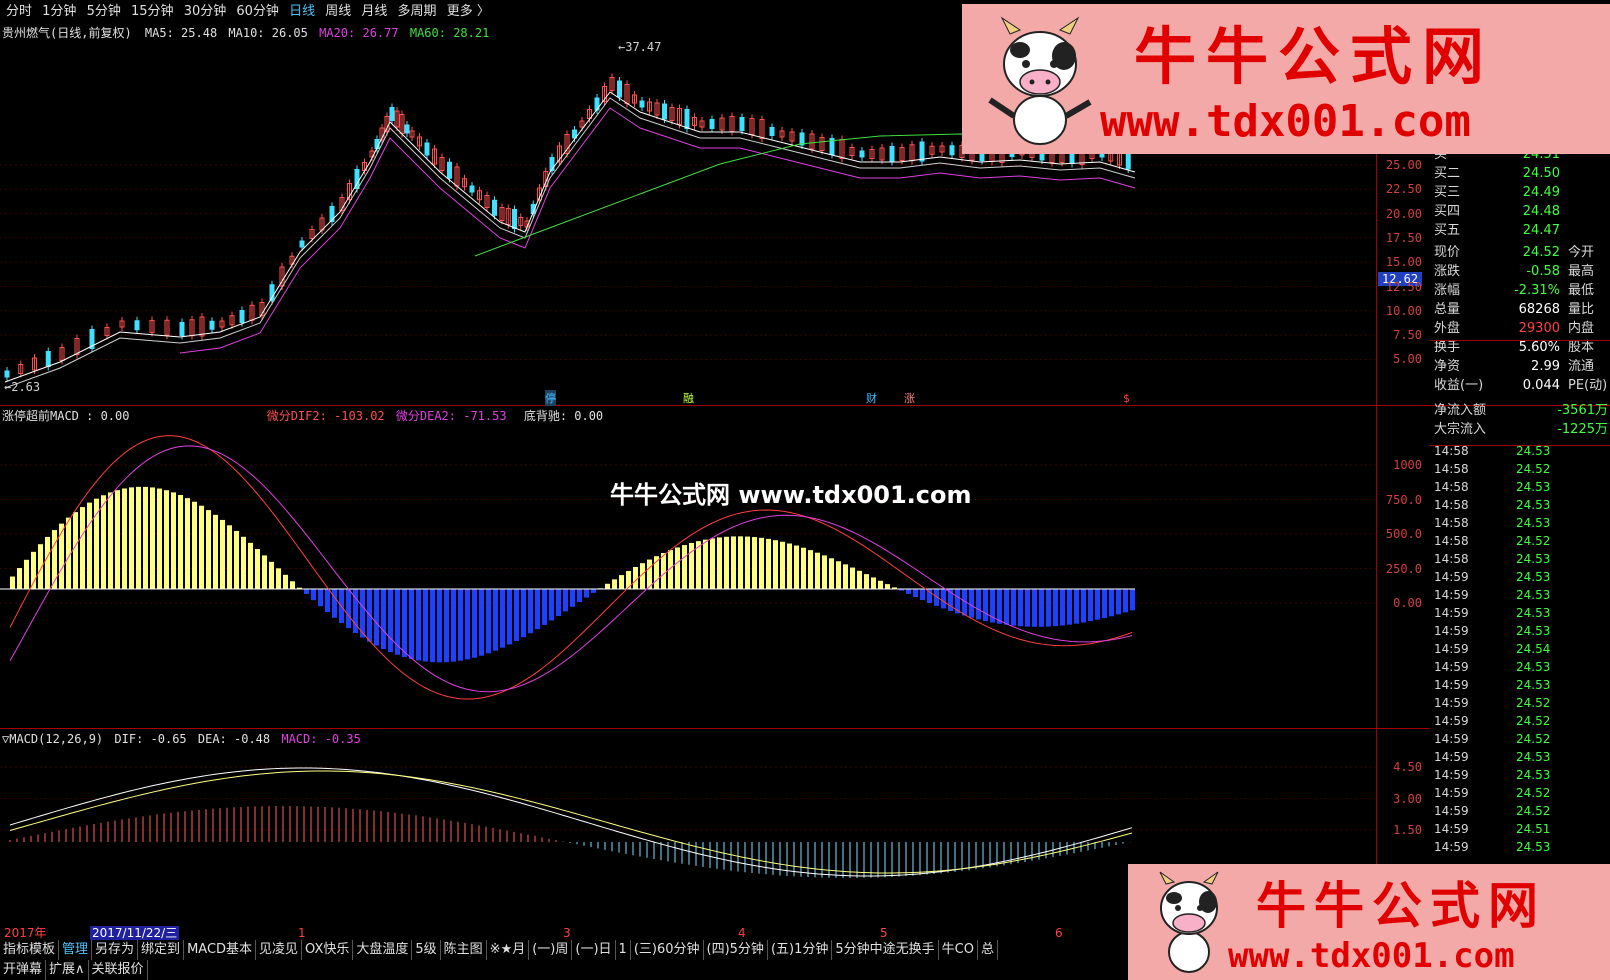 The width and height of the screenshot is (1610, 980). I want to click on ad-banner-bottom: 牛牛公式网 www.tdx001.com, so click(1369, 922).